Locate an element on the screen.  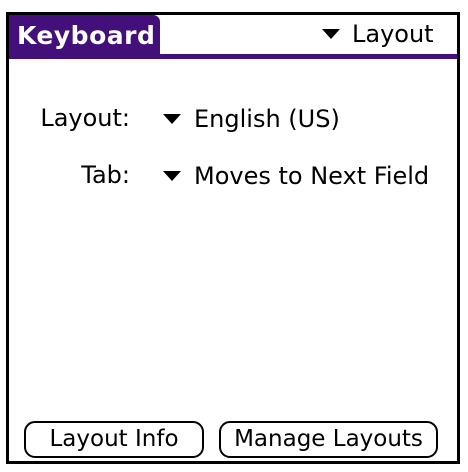
form-title: Keyboard is located at coordinates (84, 35).